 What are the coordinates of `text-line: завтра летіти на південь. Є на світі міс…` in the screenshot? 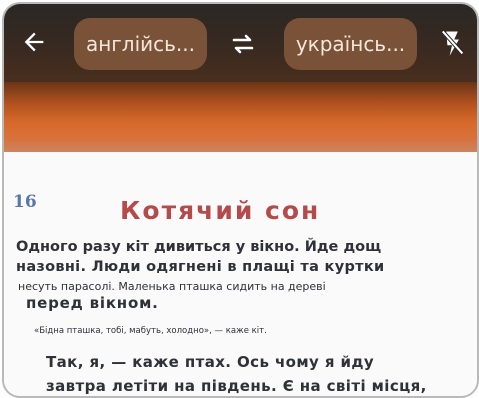 It's located at (236, 386).